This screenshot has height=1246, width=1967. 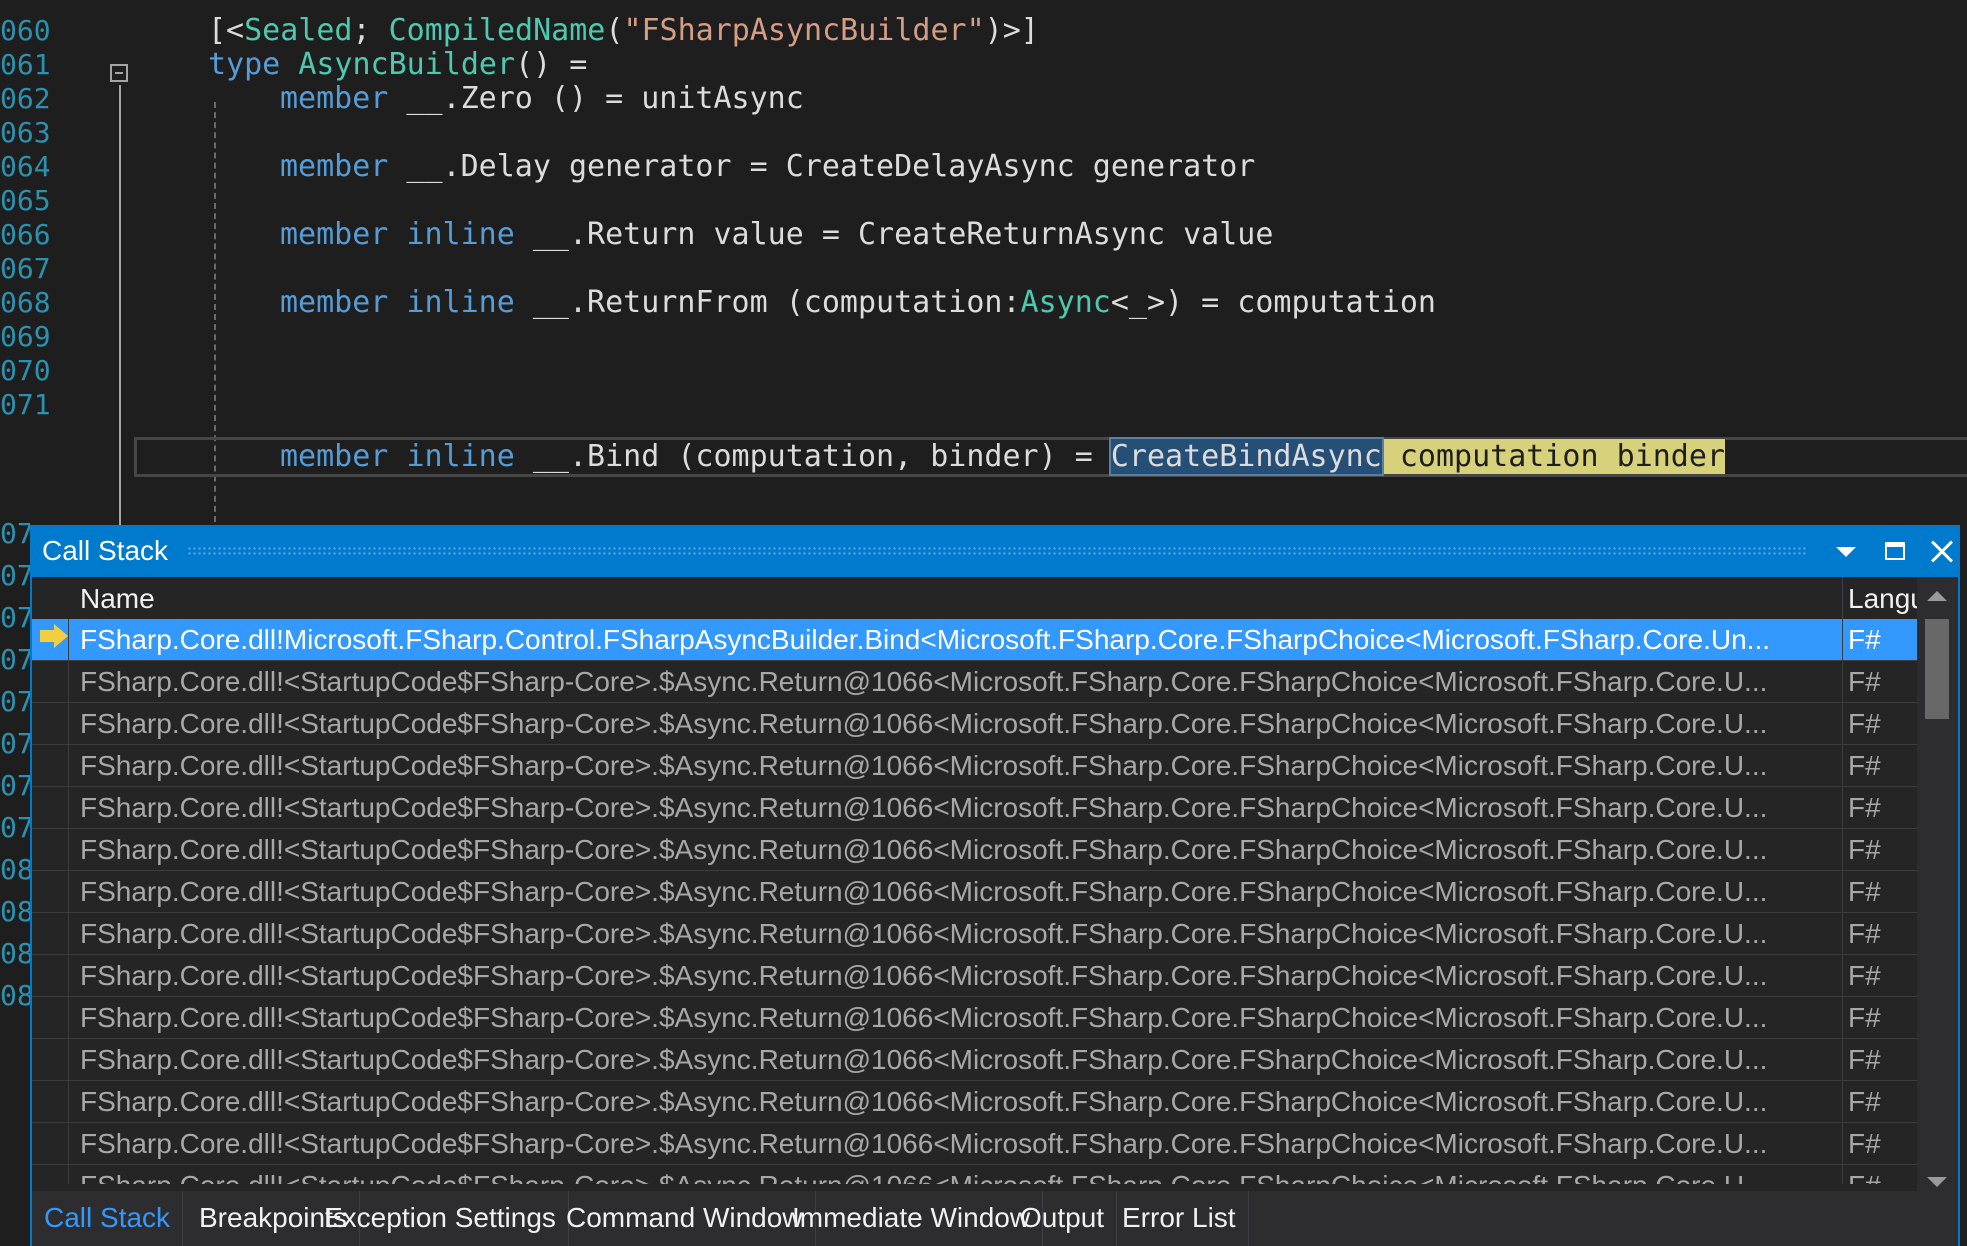 What do you see at coordinates (912, 1218) in the screenshot?
I see `tab-immediate-window: Immediate Window` at bounding box center [912, 1218].